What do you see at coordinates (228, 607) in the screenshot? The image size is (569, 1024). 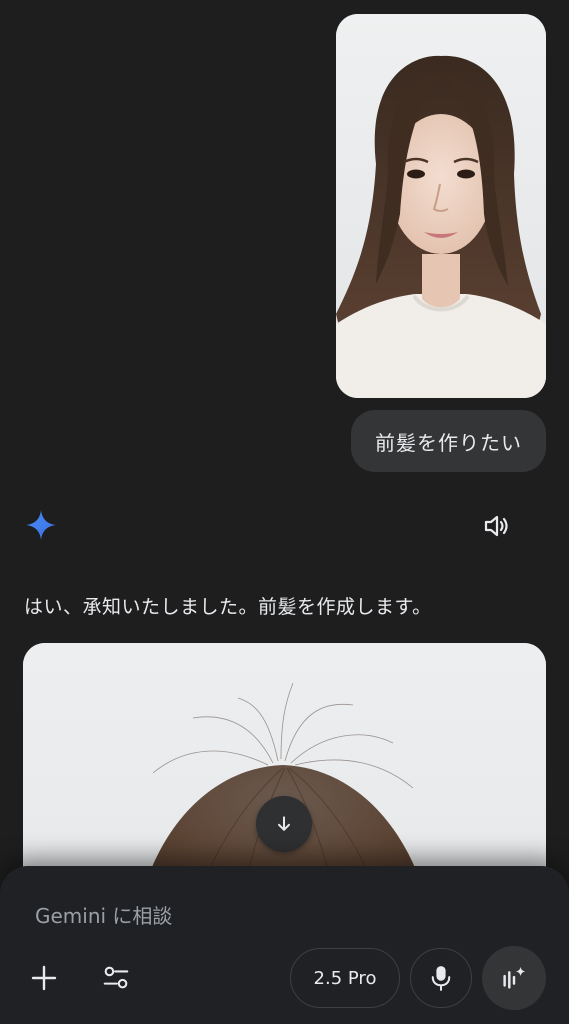 I see `assistant-response-text: はい、承知いたしました。前髪を作成します。` at bounding box center [228, 607].